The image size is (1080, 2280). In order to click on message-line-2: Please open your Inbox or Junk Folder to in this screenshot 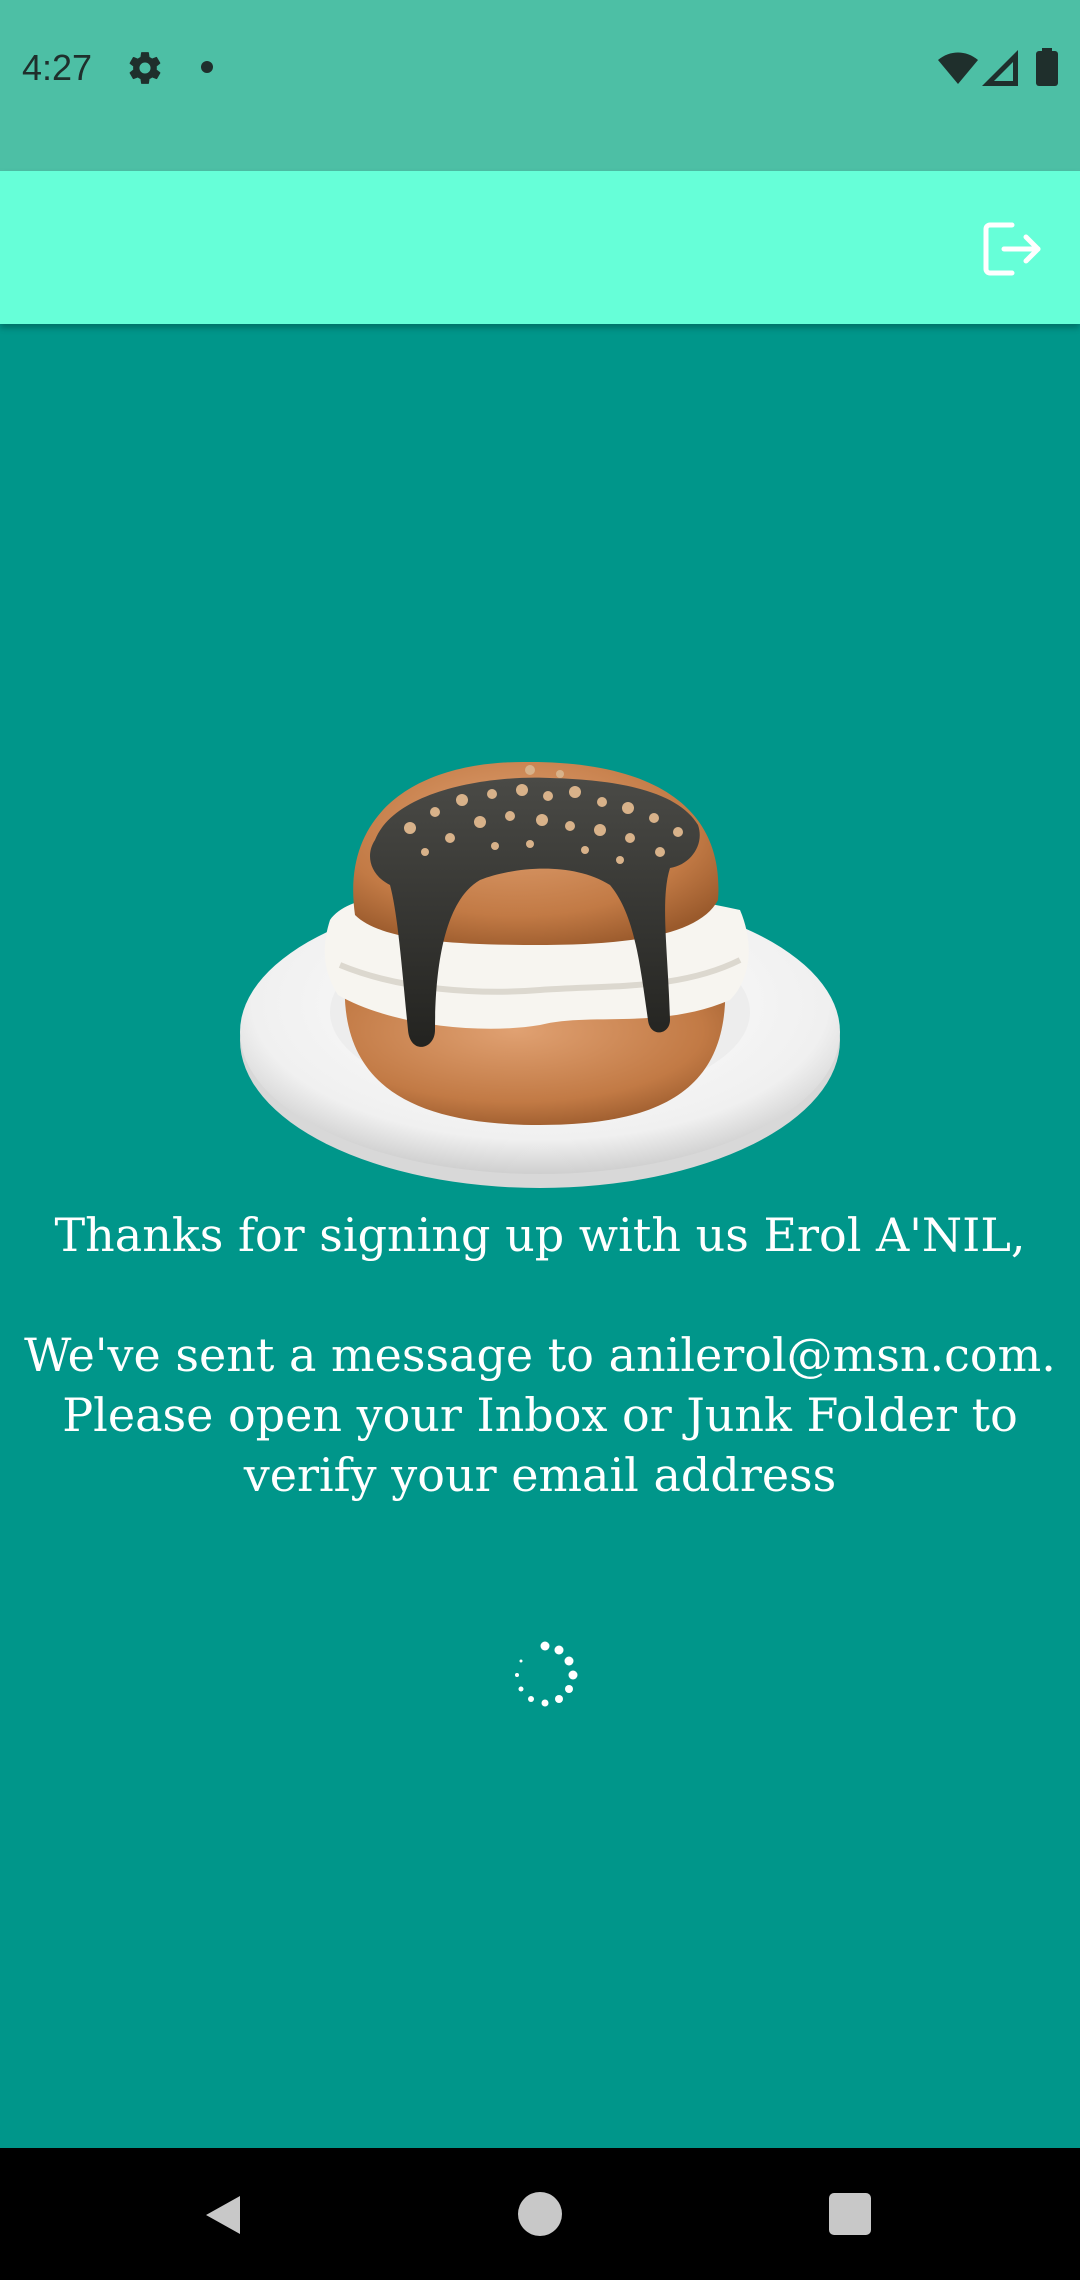, I will do `click(540, 1415)`.